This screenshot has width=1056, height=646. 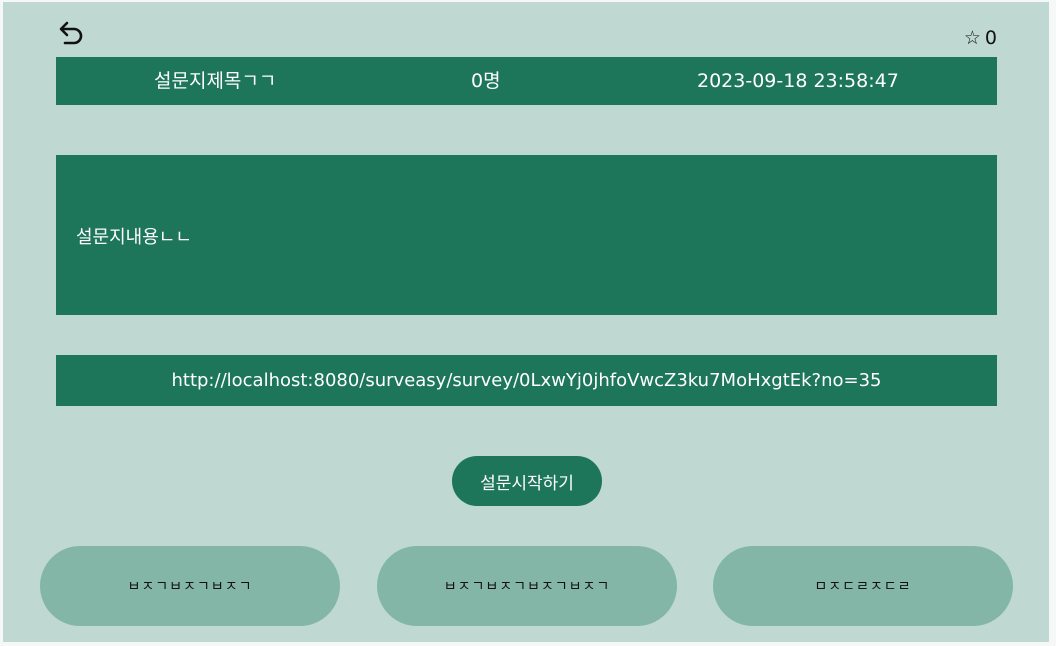 I want to click on action-button-2: ㅂㅈㄱㅂㅈㄱㅂㅈㄱㅂㅈㄱ, so click(x=527, y=586).